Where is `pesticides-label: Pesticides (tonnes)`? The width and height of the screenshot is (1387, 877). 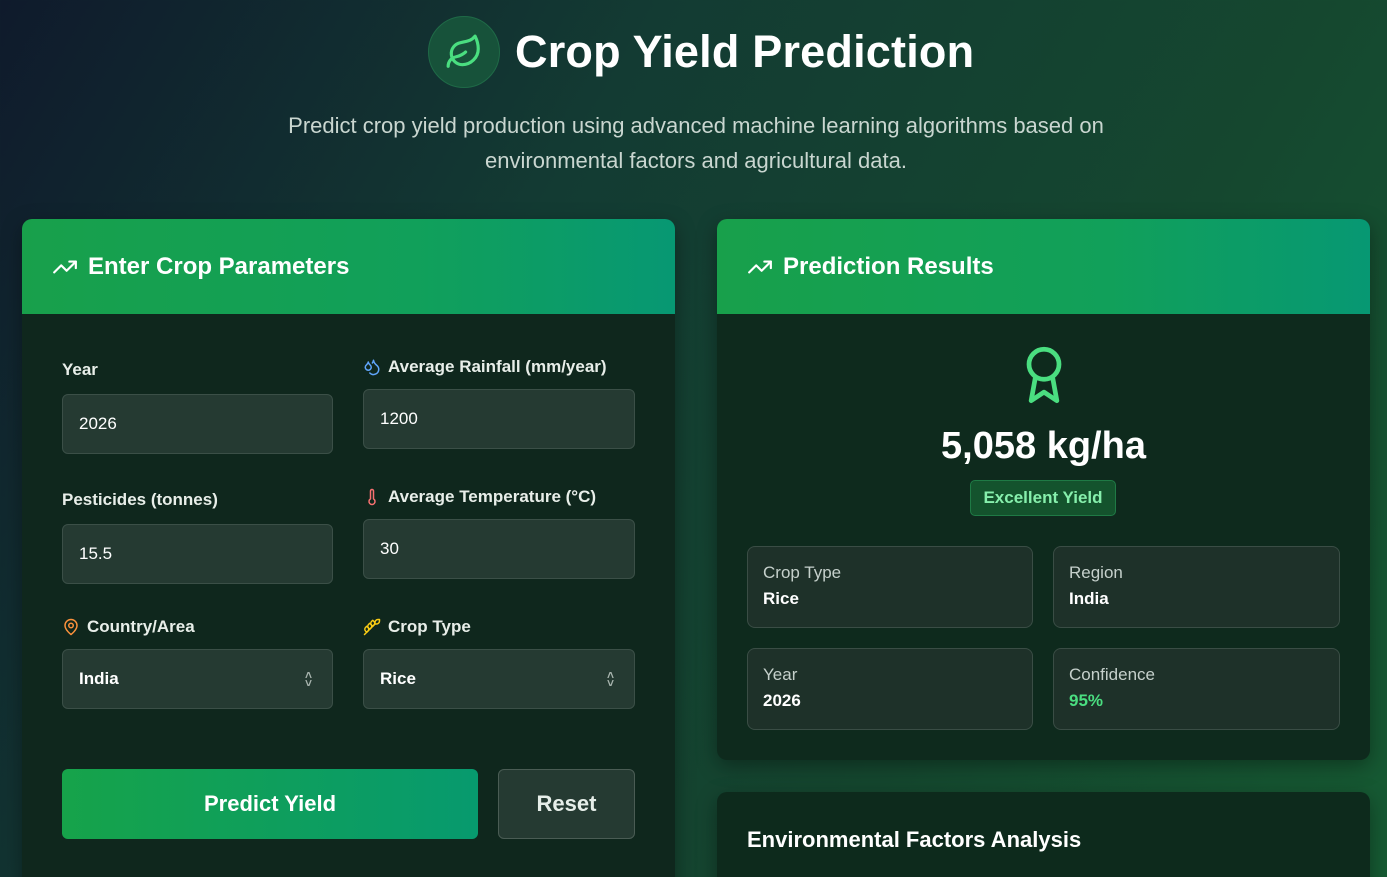
pesticides-label: Pesticides (tonnes) is located at coordinates (140, 500).